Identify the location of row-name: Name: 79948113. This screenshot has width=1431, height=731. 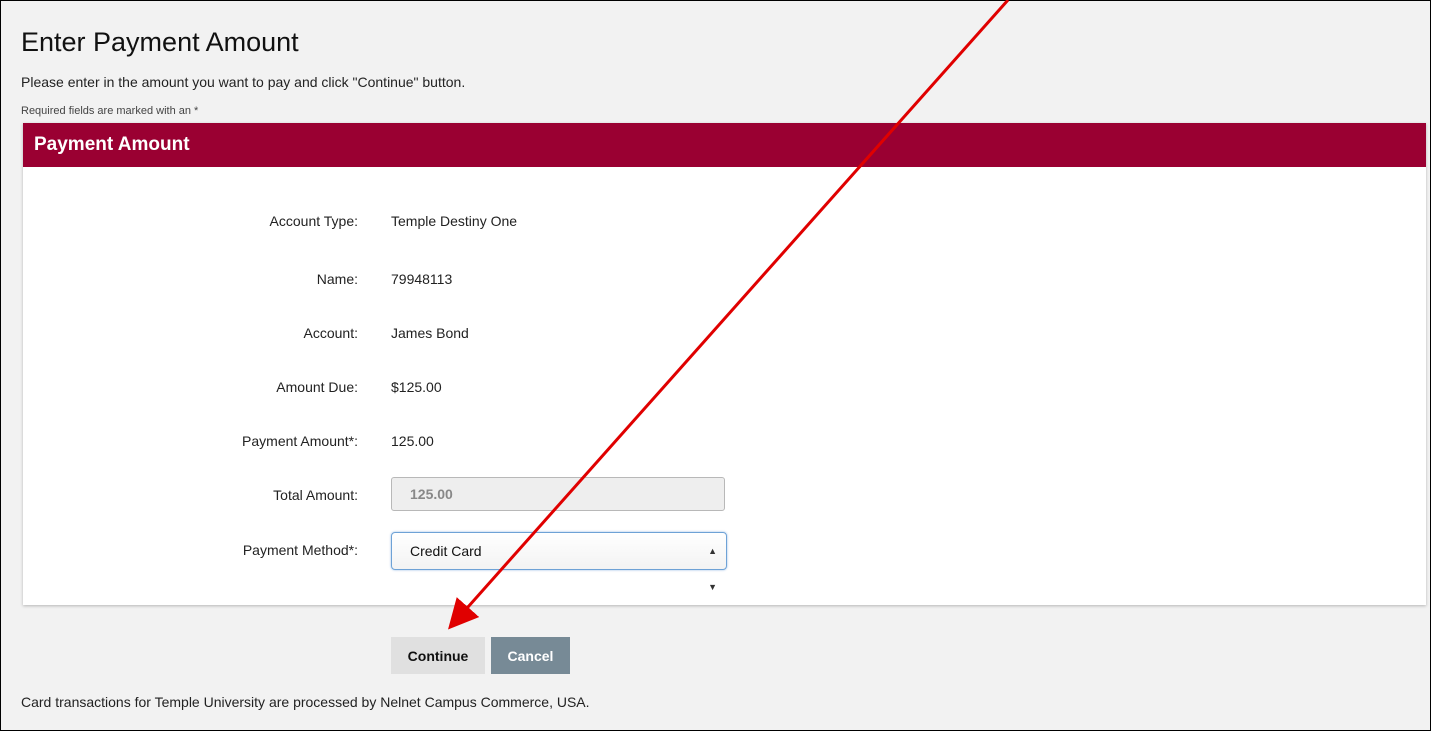
(473, 279).